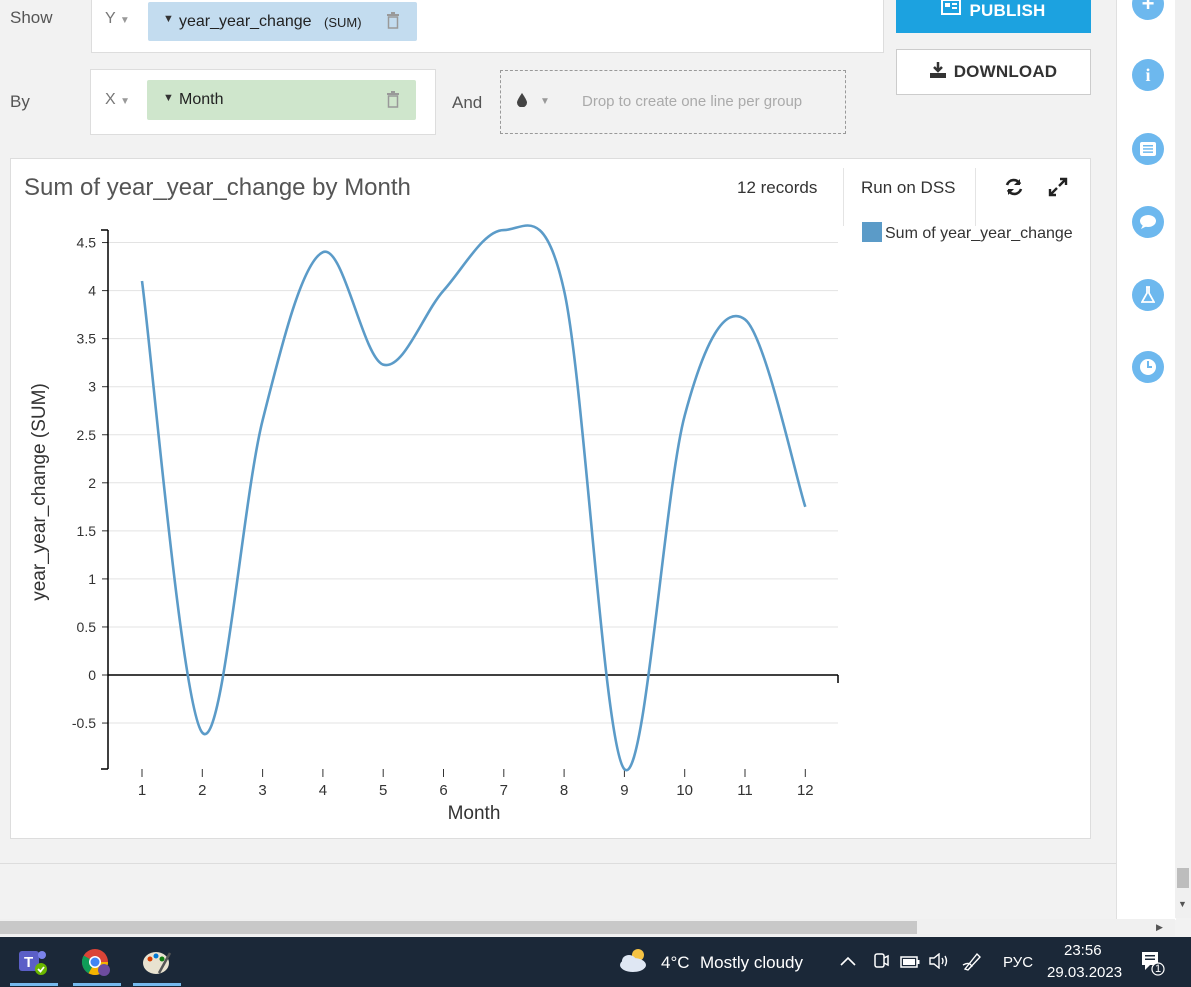 The width and height of the screenshot is (1191, 987). Describe the element at coordinates (979, 233) in the screenshot. I see `legend-label: Sum of year_year_change` at that location.